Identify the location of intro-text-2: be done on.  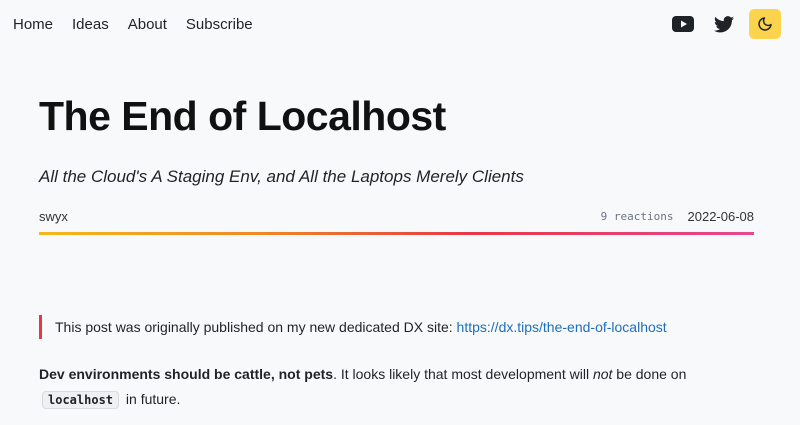
(649, 374).